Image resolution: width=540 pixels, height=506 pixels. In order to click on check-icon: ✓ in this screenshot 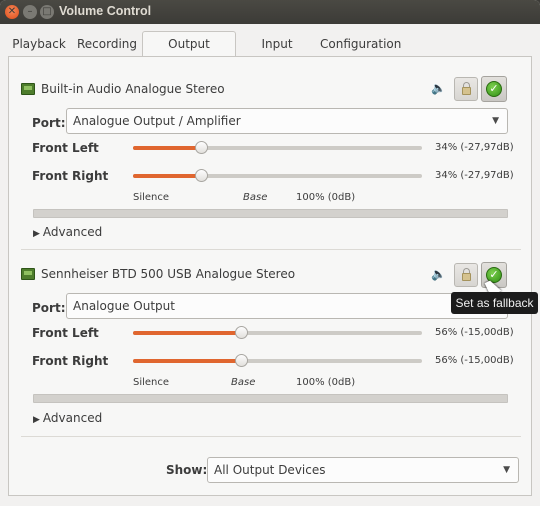, I will do `click(494, 89)`.